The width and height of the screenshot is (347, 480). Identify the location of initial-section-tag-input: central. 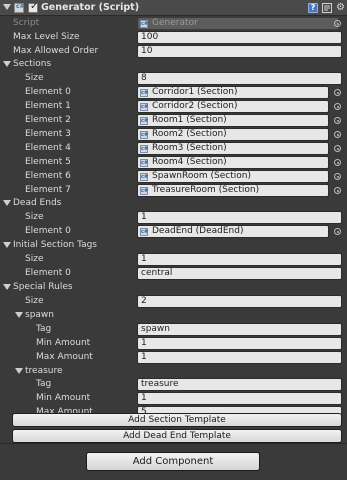
(239, 273).